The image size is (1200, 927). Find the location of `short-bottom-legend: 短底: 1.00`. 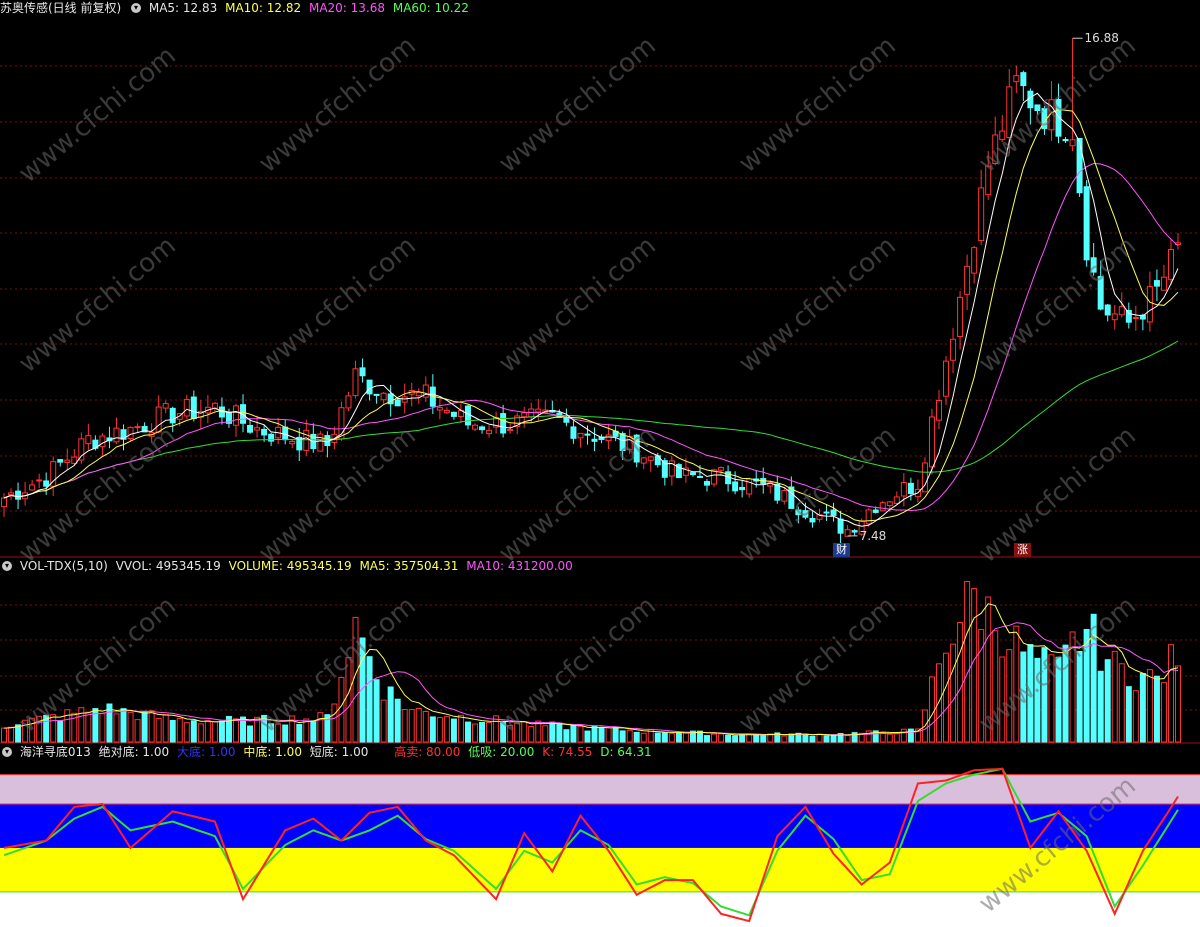

short-bottom-legend: 短底: 1.00 is located at coordinates (339, 752).